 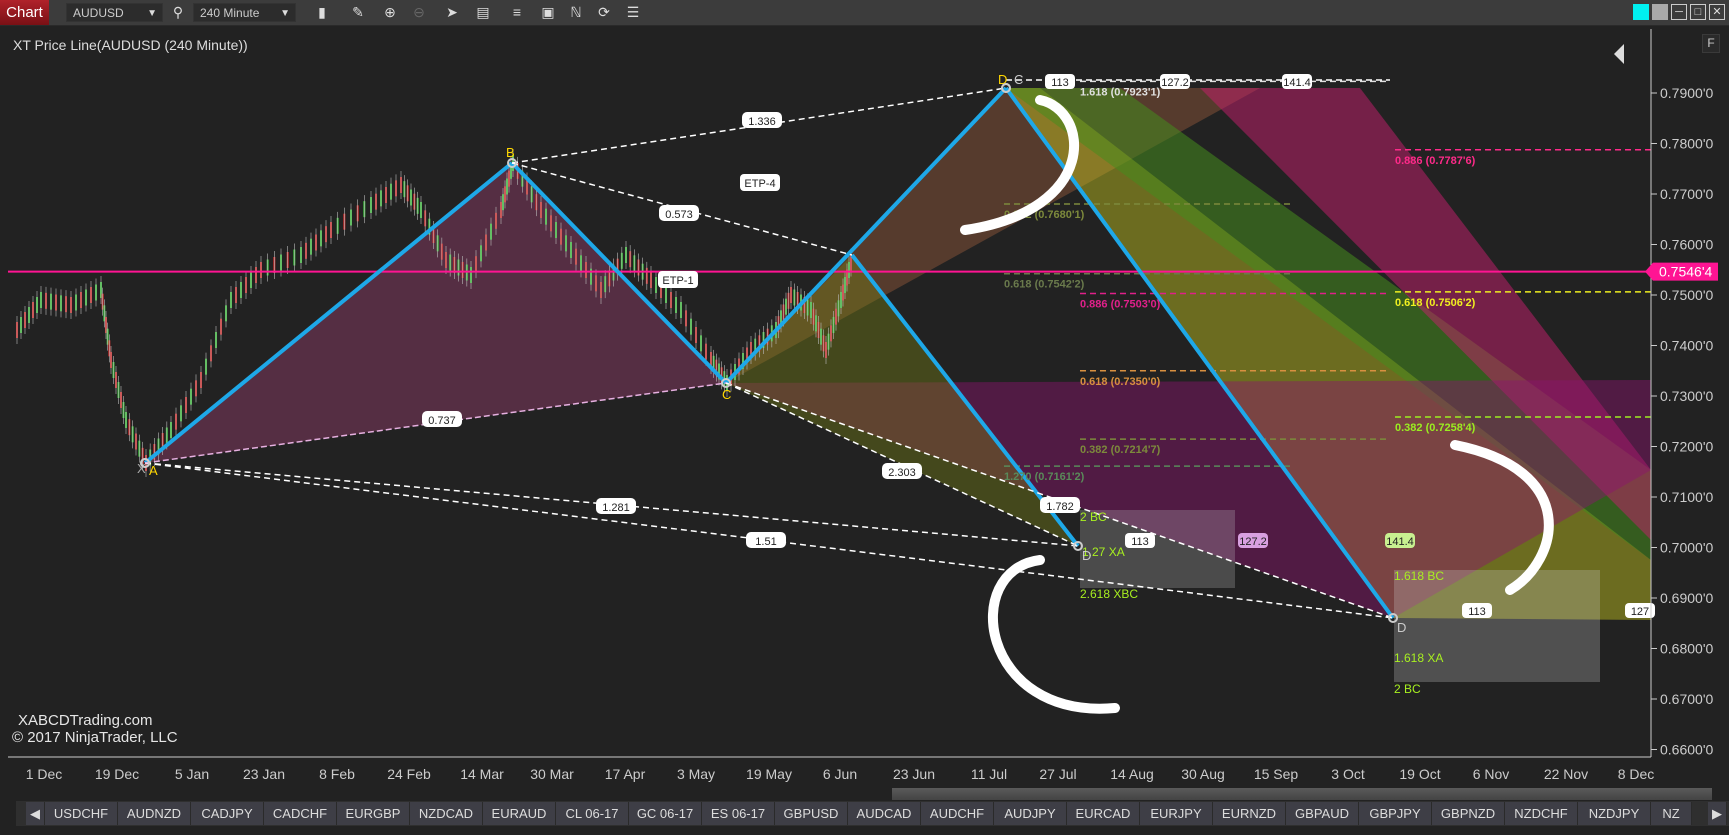 What do you see at coordinates (1640, 612) in the screenshot?
I see `ext-tag: 127` at bounding box center [1640, 612].